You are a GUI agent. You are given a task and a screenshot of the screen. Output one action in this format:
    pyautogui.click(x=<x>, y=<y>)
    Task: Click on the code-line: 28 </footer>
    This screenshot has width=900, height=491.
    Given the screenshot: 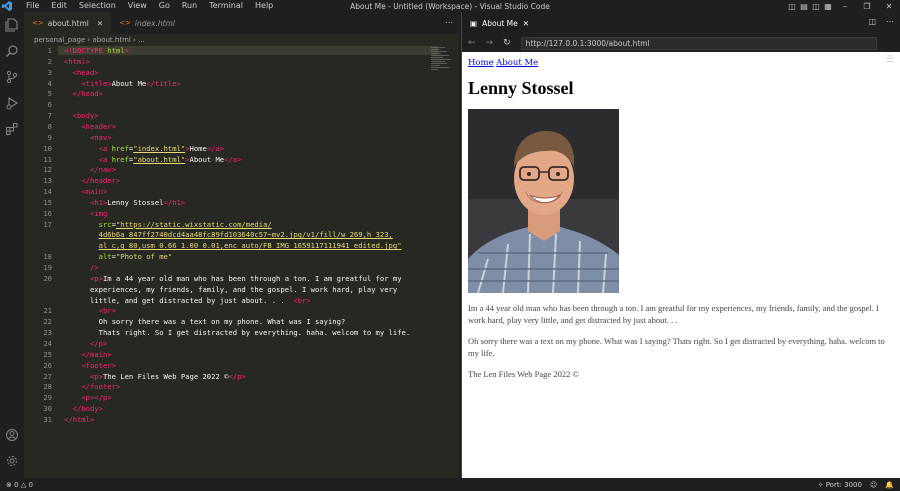 What is the action you would take?
    pyautogui.click(x=72, y=386)
    